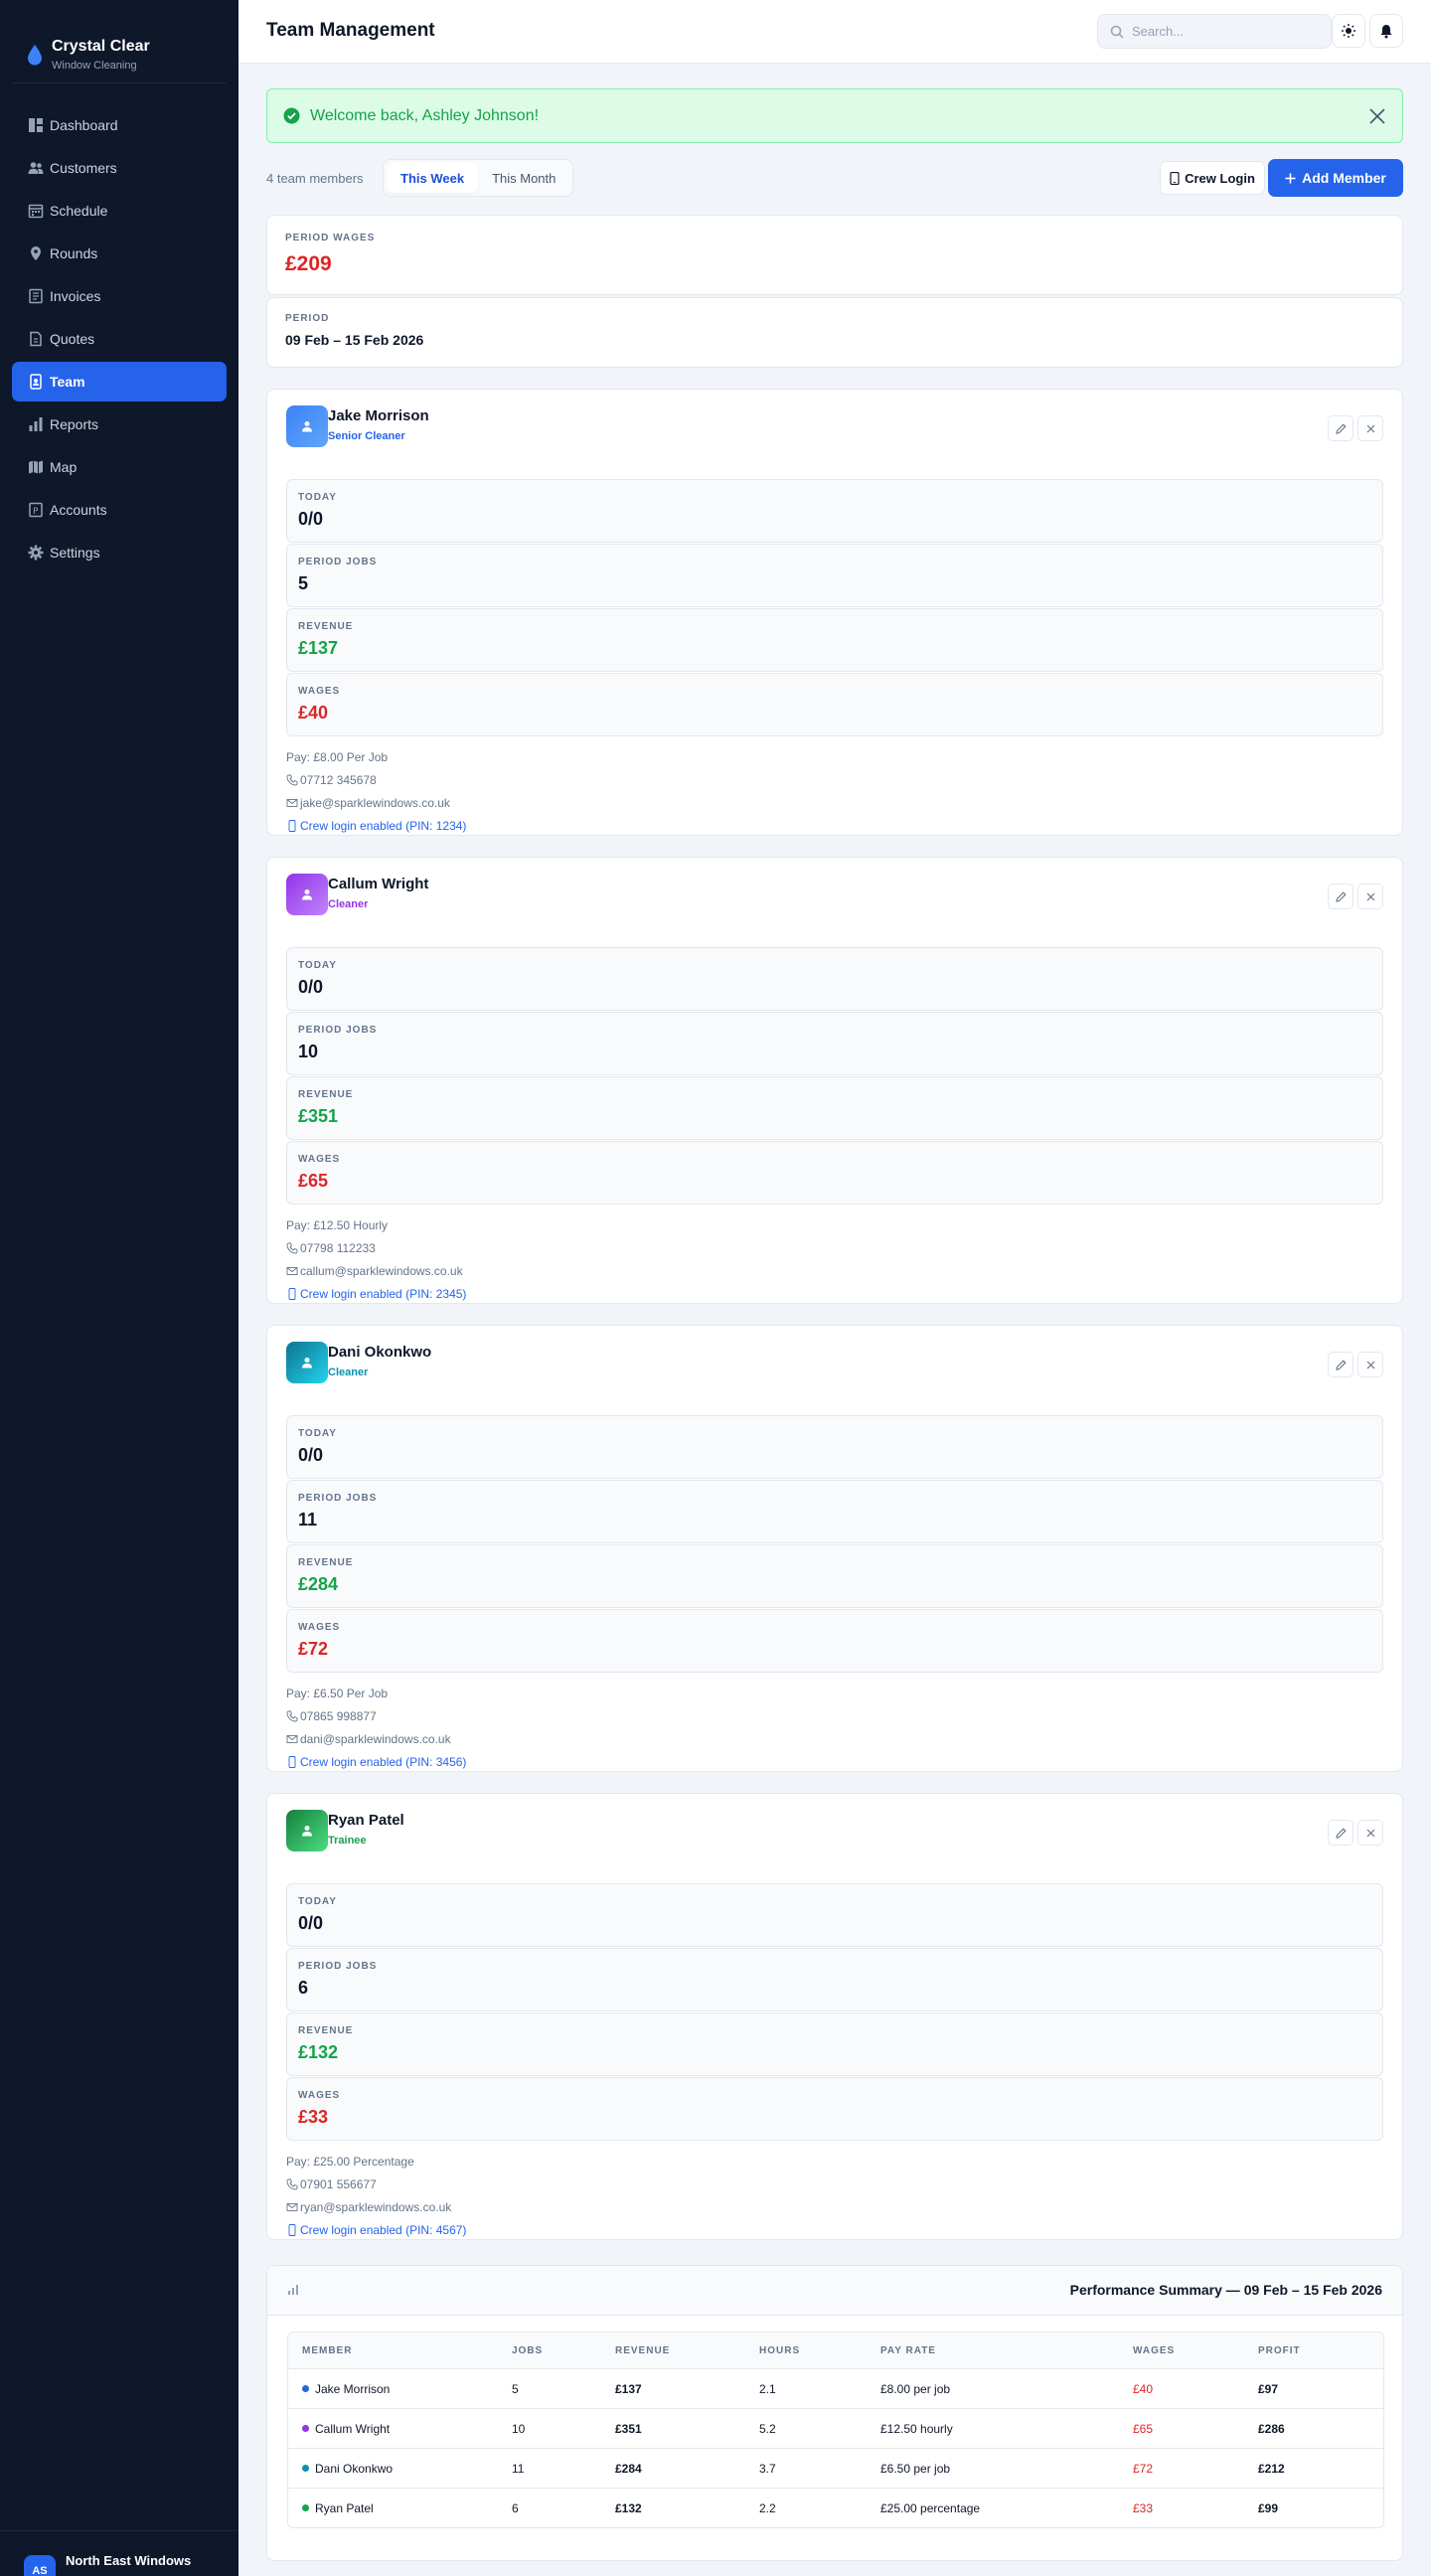  What do you see at coordinates (307, 426) in the screenshot?
I see `avatar` at bounding box center [307, 426].